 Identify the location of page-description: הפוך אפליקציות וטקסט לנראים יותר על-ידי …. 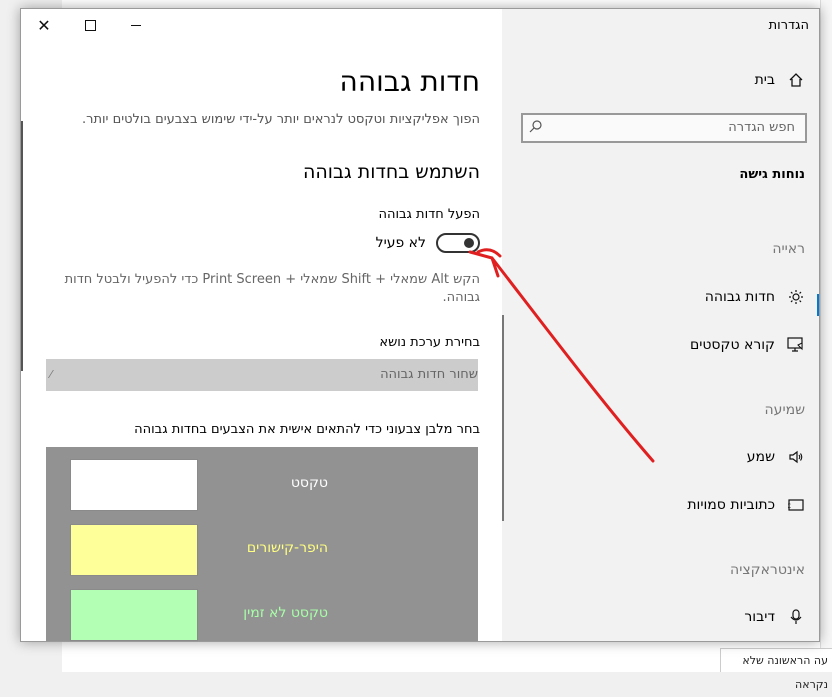
(280, 119).